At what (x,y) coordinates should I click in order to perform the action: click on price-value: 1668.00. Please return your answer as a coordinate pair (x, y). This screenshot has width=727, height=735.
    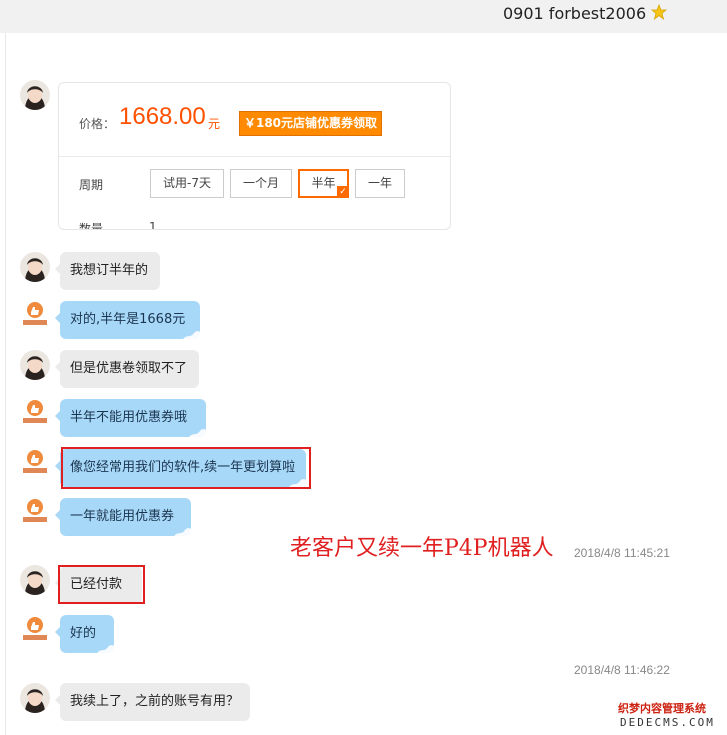
    Looking at the image, I should click on (162, 116).